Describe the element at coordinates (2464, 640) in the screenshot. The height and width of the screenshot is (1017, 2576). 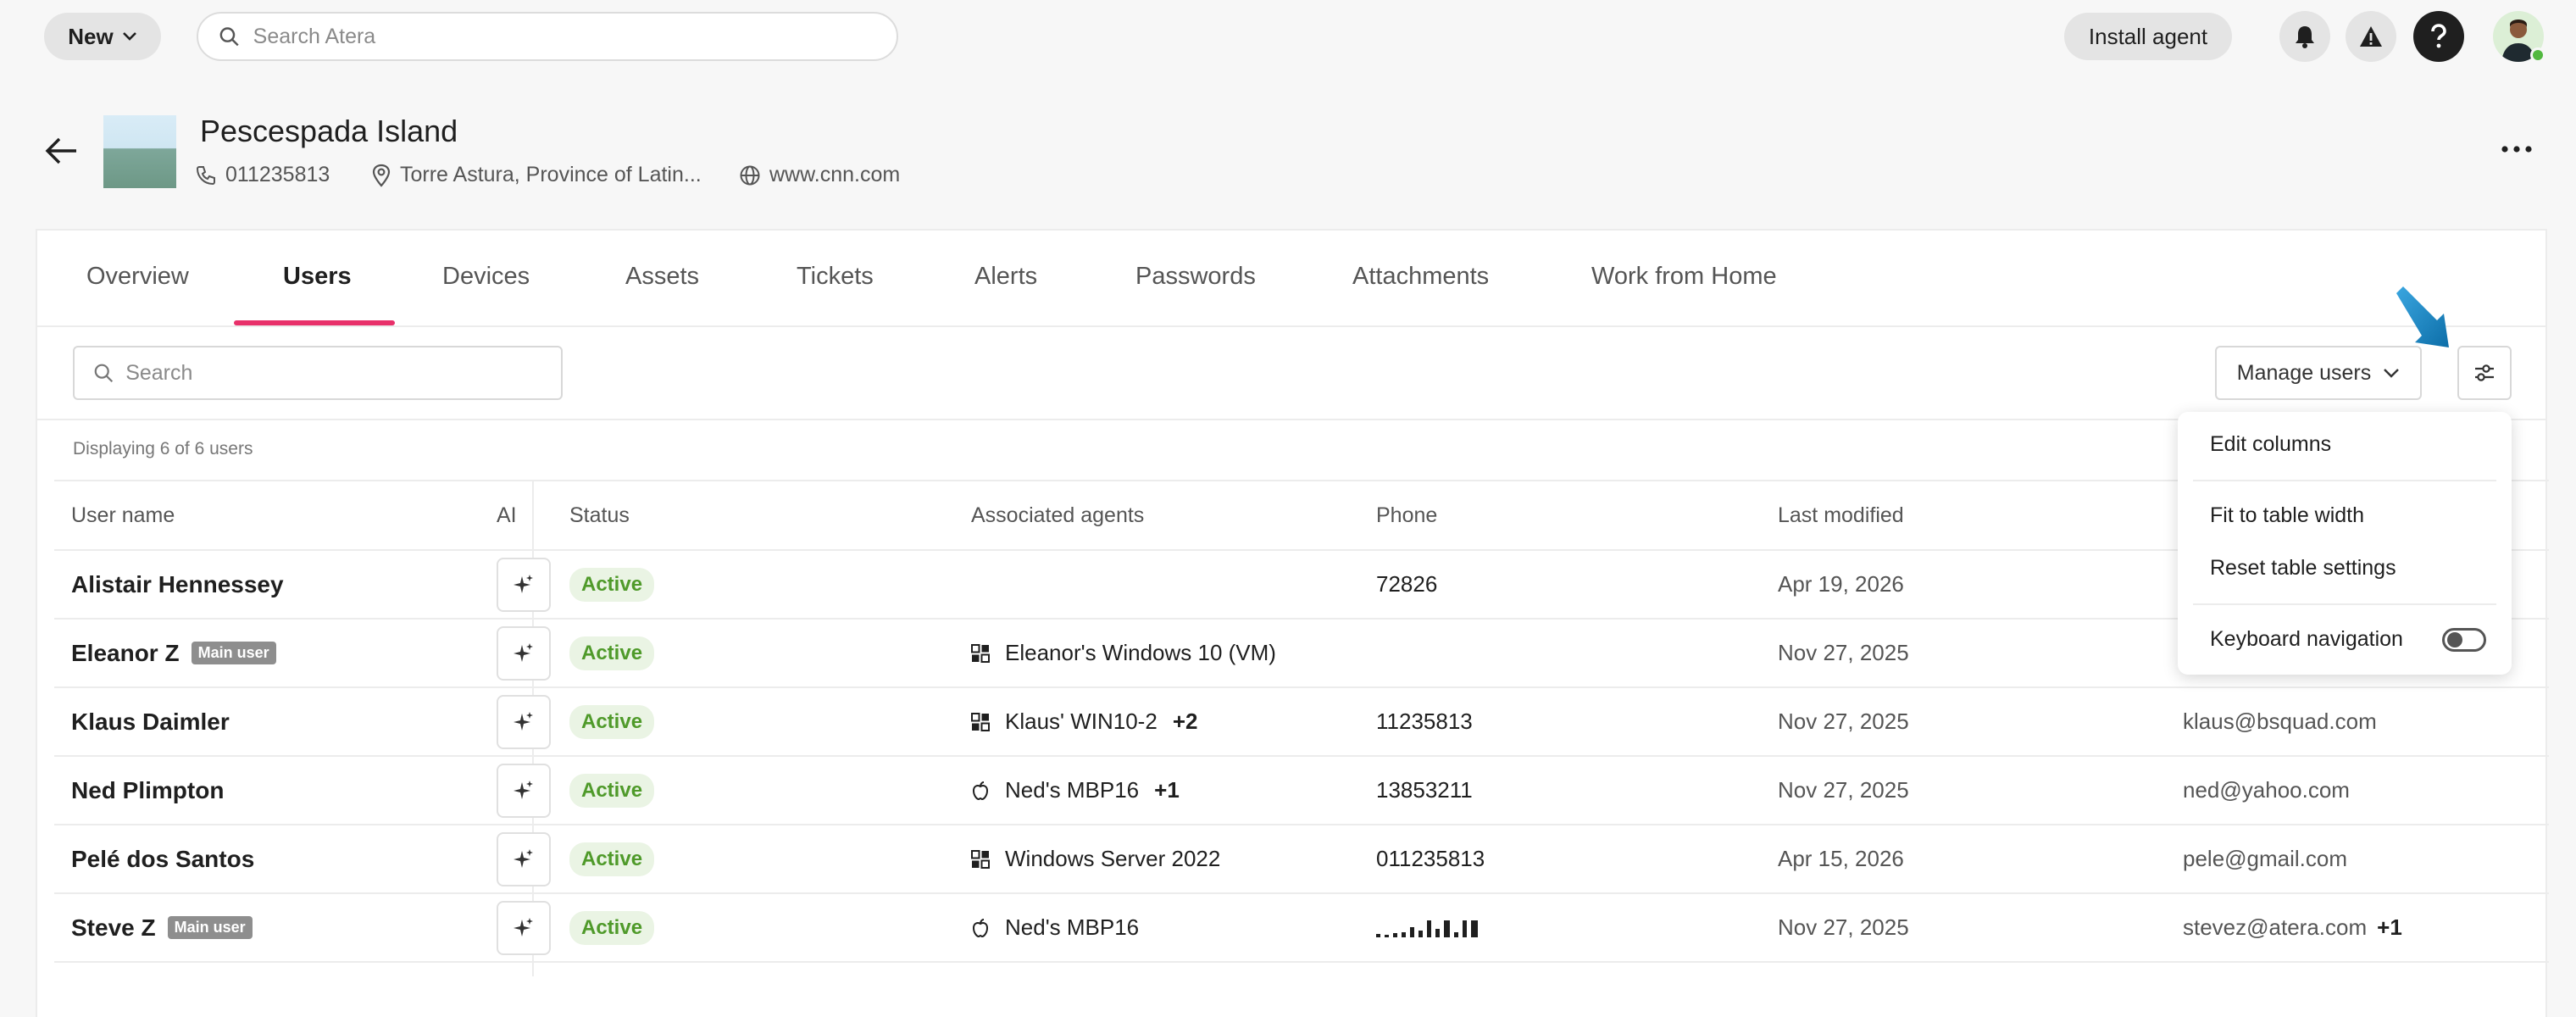
I see `keyboard-navigation-toggle` at that location.